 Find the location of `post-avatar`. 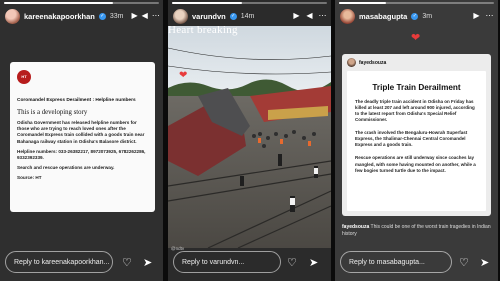

post-avatar is located at coordinates (351, 62).